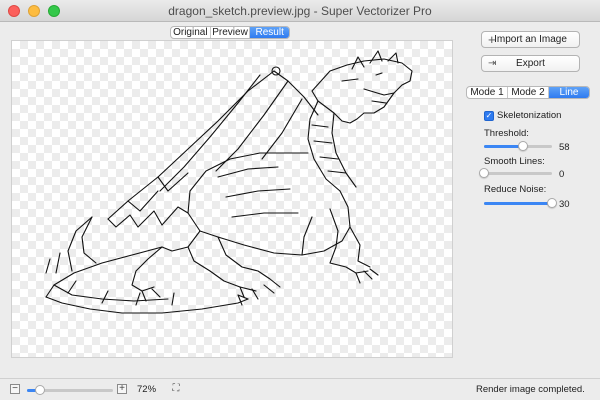  I want to click on tab-mode-2: Mode 2, so click(527, 92).